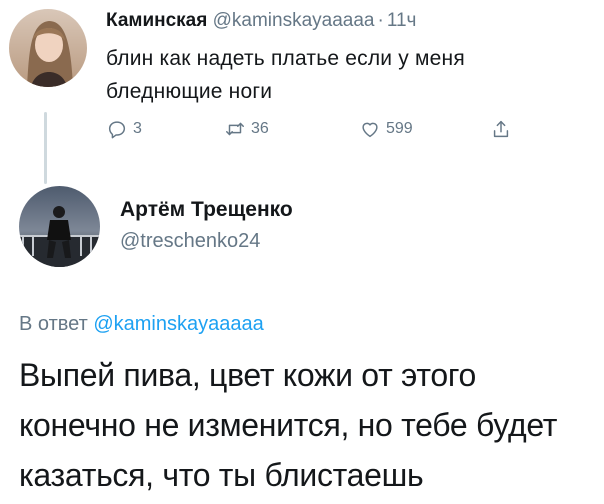 Image resolution: width=604 pixels, height=504 pixels. What do you see at coordinates (59, 226) in the screenshot?
I see `avatar-treschenko` at bounding box center [59, 226].